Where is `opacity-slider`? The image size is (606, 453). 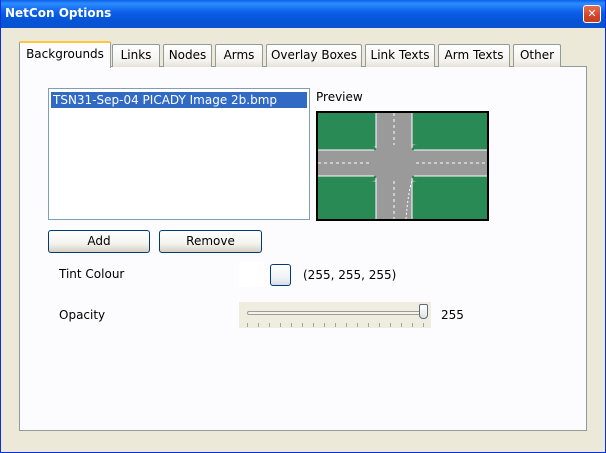
opacity-slider is located at coordinates (335, 315).